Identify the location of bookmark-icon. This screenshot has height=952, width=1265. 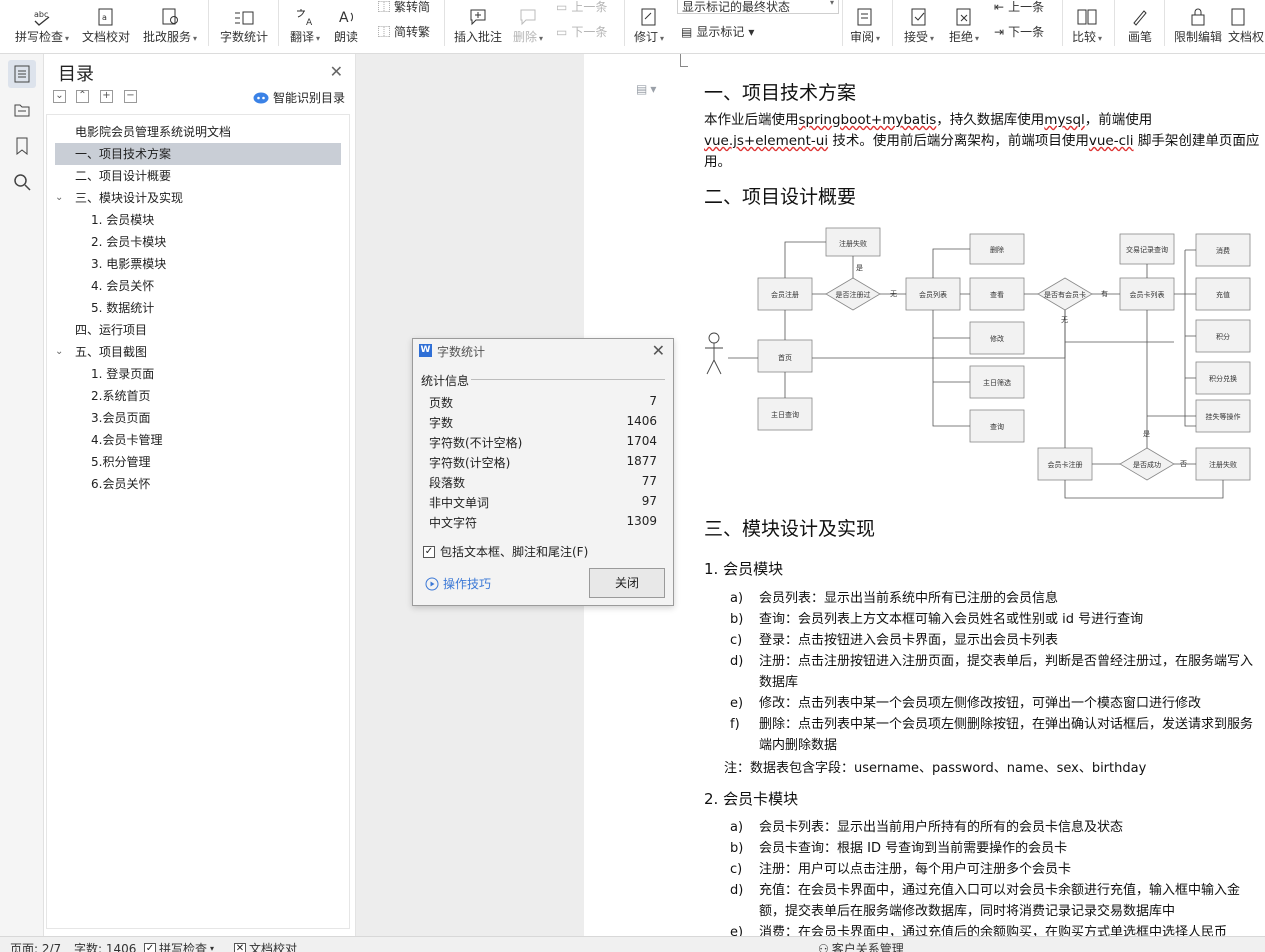
(22, 146).